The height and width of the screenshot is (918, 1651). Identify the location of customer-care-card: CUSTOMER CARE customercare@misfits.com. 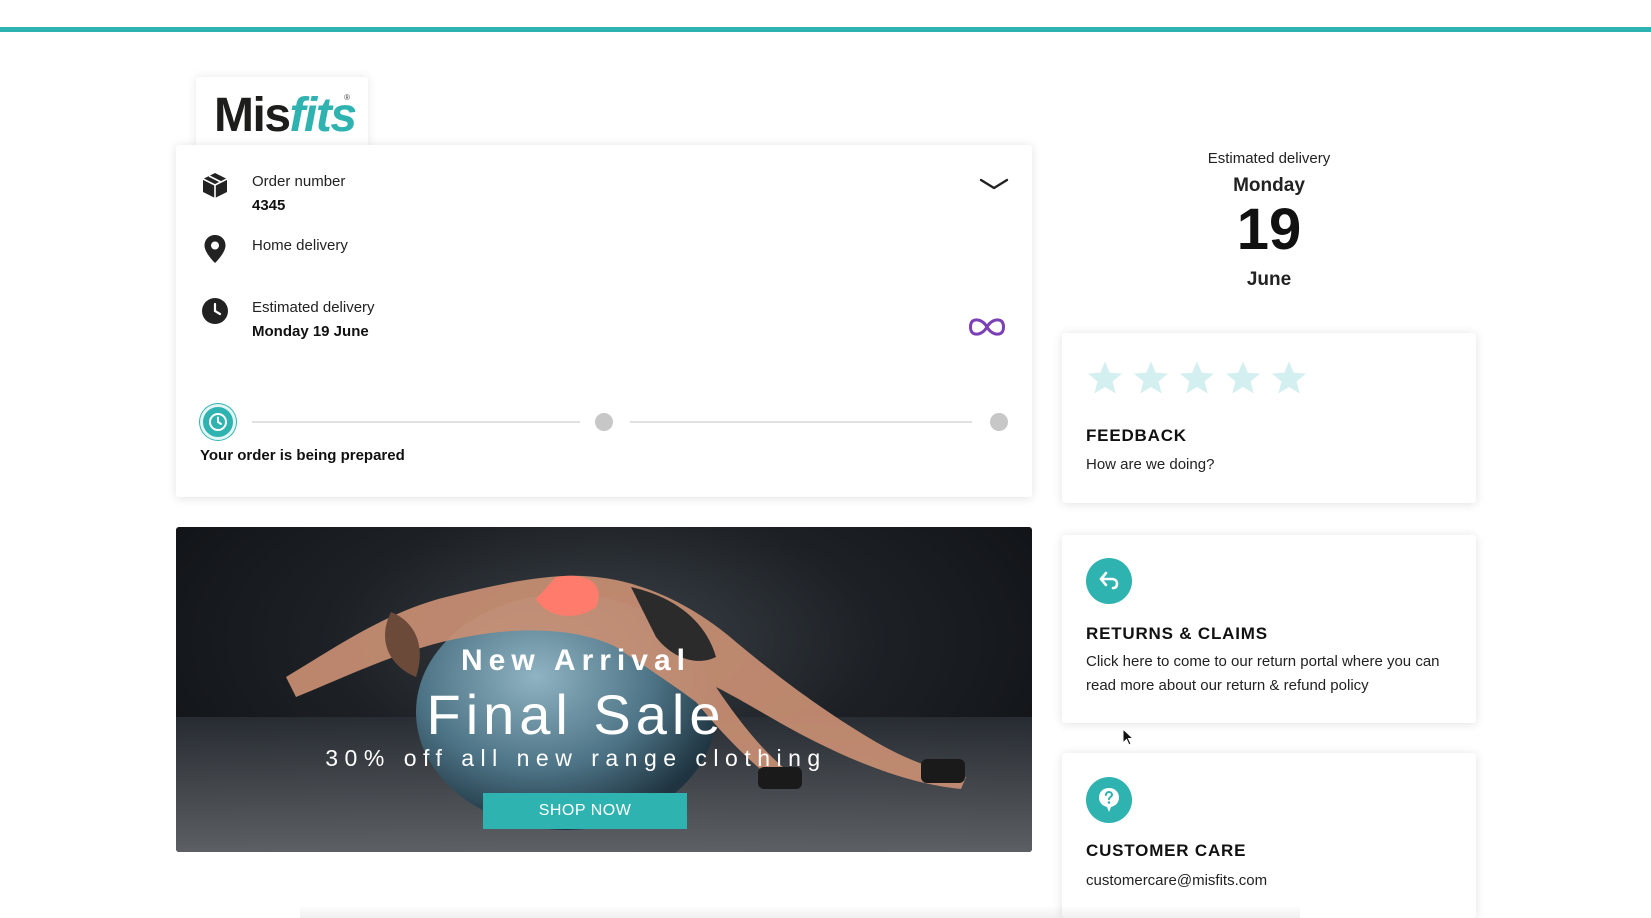
(1269, 835).